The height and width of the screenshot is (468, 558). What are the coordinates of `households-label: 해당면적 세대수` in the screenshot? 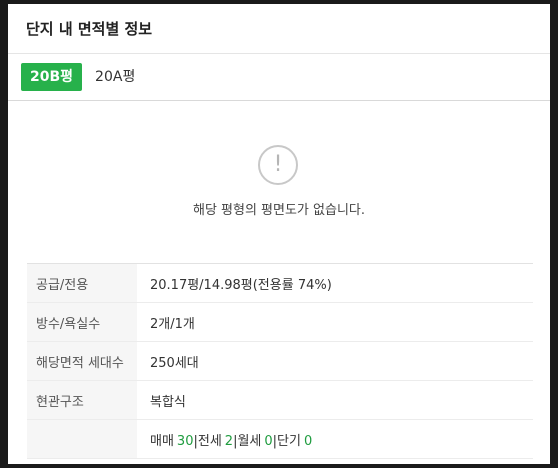 It's located at (82, 361).